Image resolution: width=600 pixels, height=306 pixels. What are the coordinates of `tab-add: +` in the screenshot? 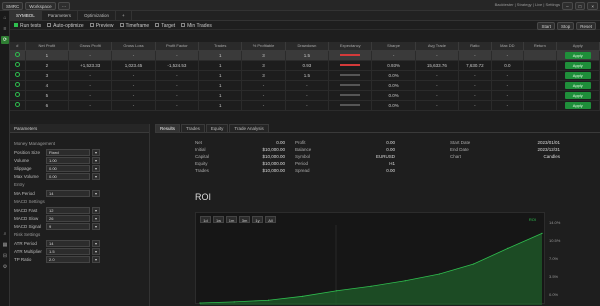 It's located at (124, 15).